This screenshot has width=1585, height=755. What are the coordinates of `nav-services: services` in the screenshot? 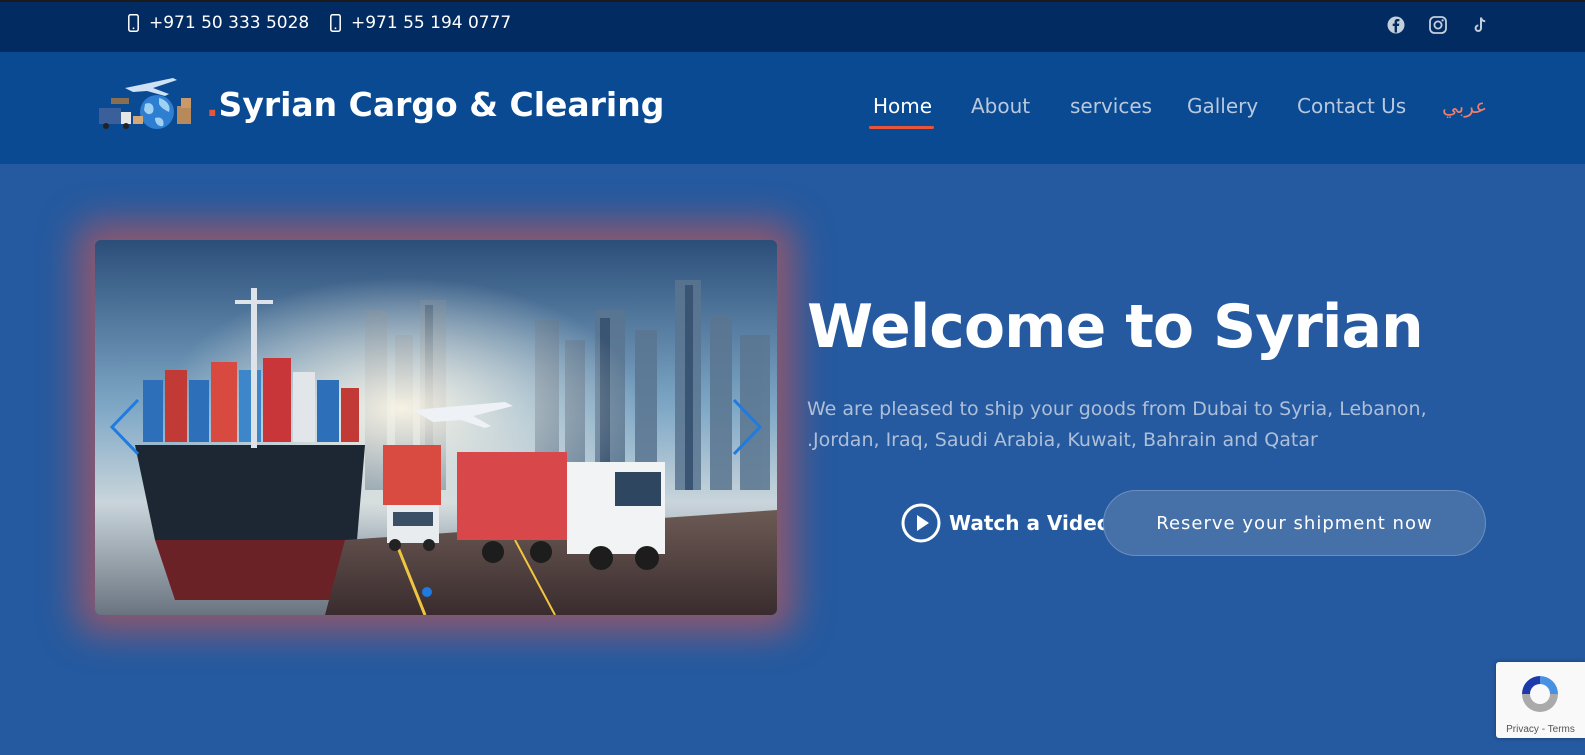 It's located at (1111, 106).